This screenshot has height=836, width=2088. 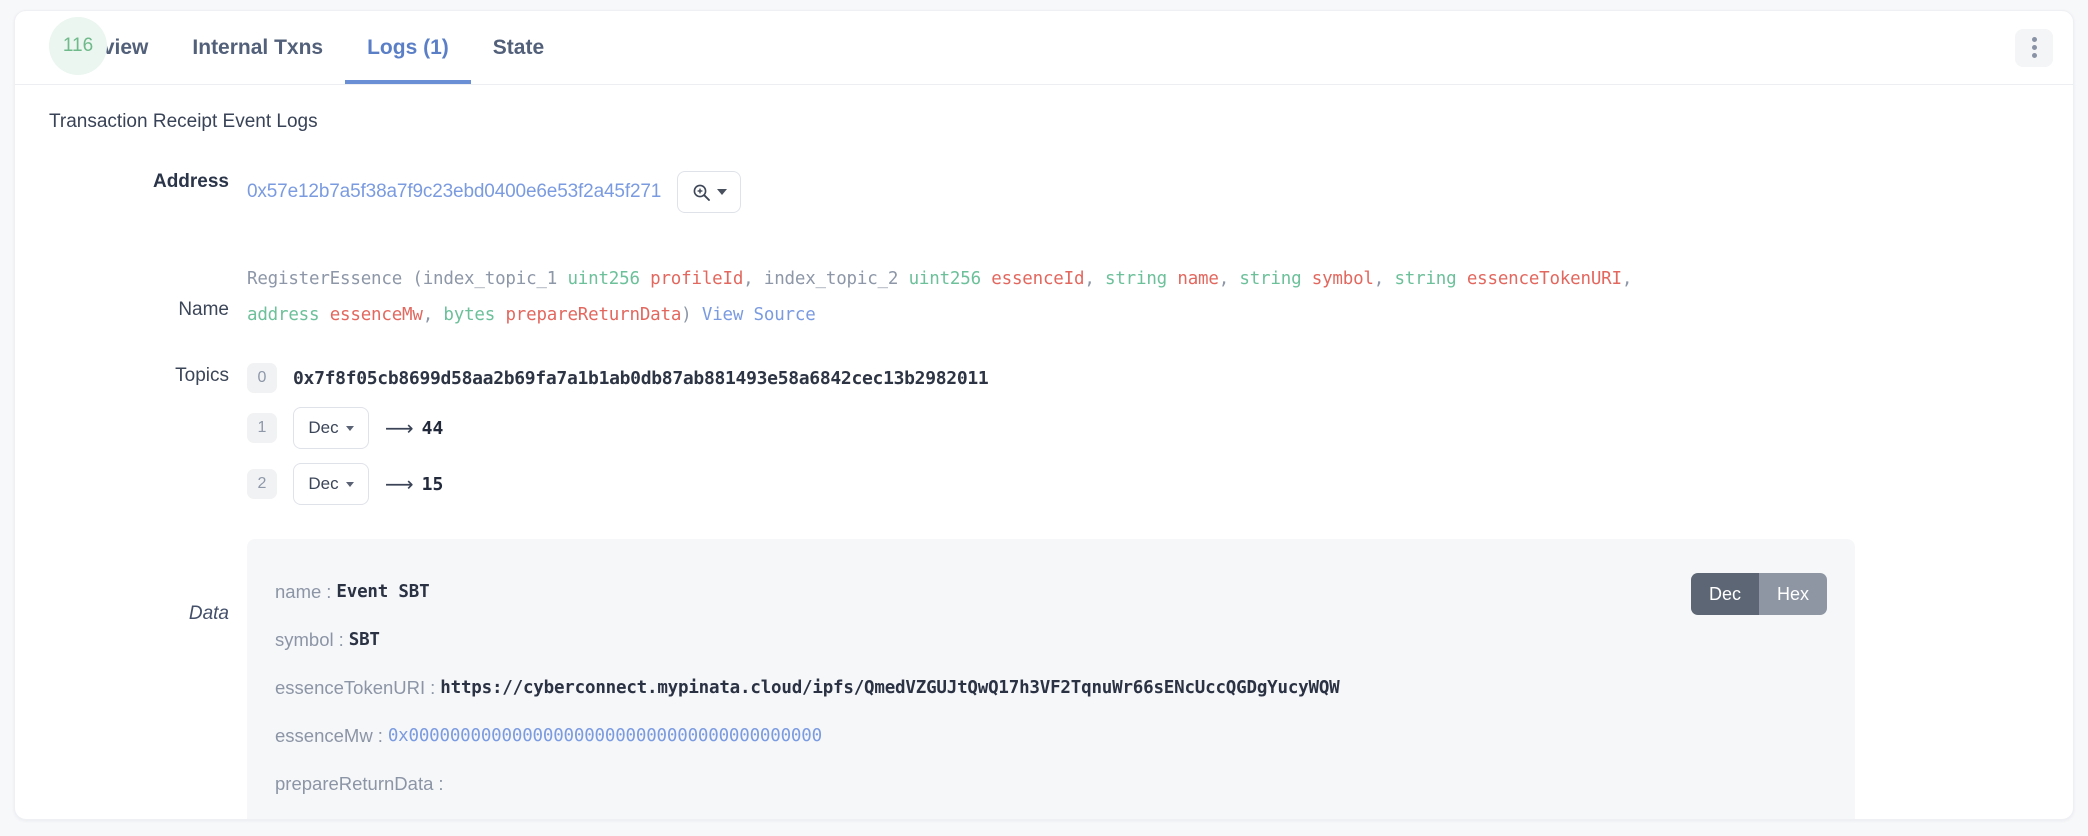 I want to click on param-2-name: name, so click(x=1198, y=279).